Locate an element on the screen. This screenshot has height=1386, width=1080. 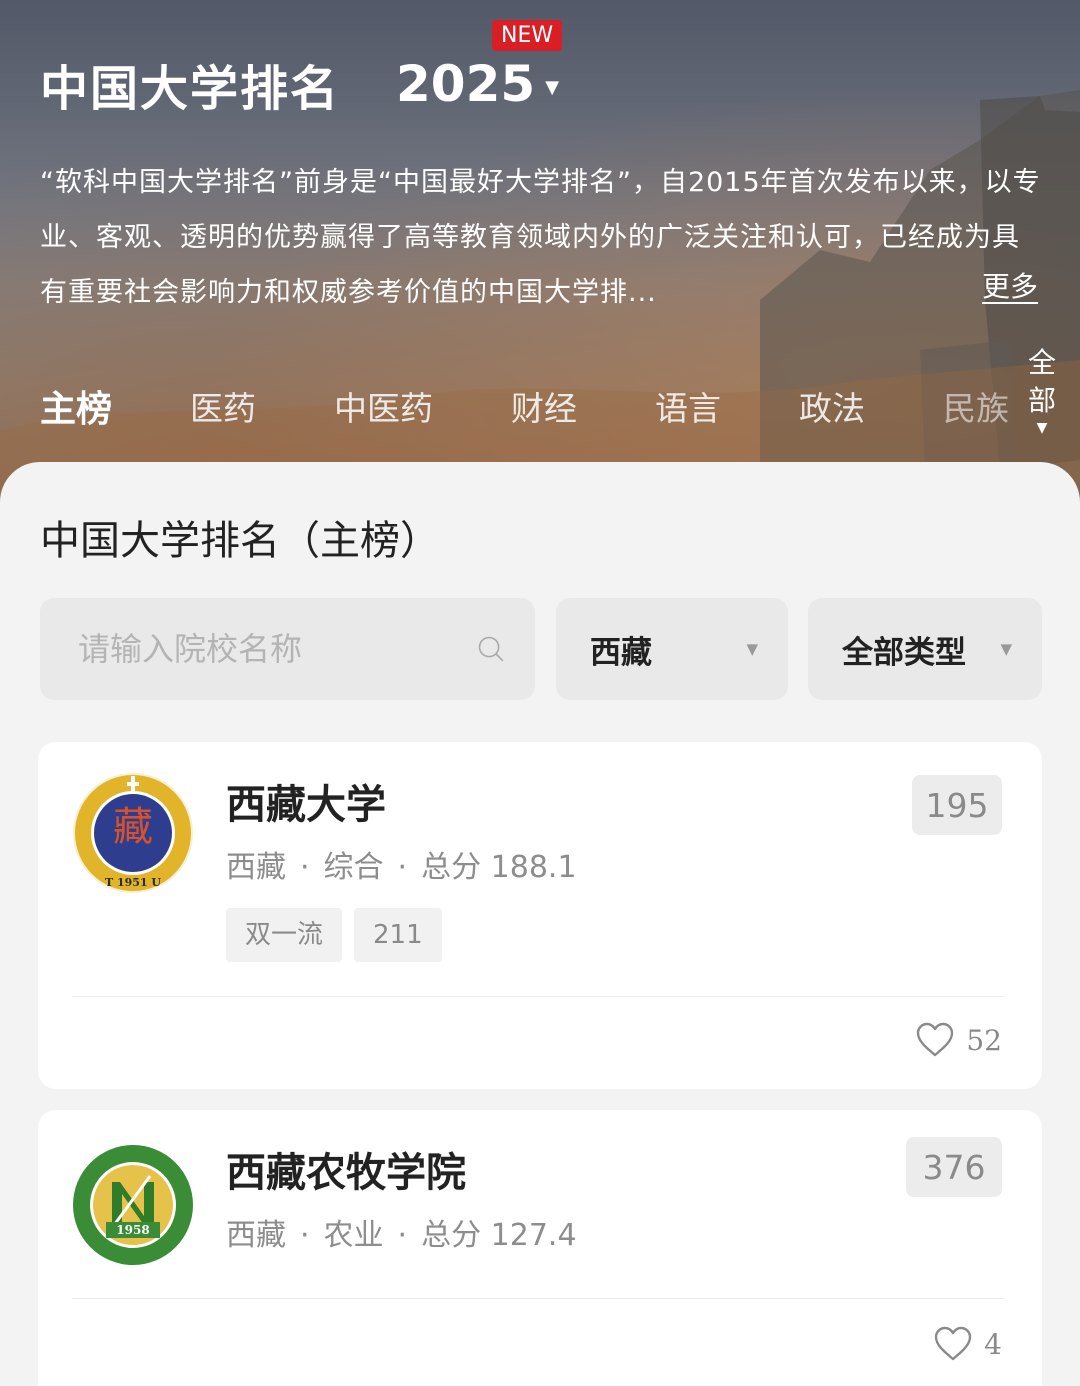
university-score: 127.4 is located at coordinates (533, 1235).